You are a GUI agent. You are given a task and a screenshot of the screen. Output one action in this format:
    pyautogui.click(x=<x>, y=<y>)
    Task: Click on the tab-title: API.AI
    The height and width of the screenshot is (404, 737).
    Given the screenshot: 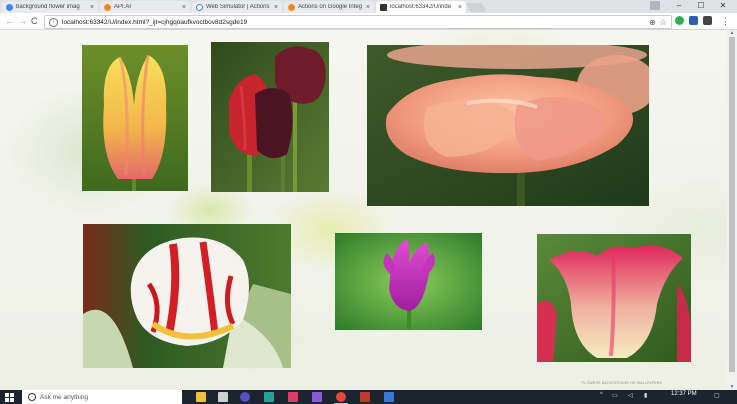 What is the action you would take?
    pyautogui.click(x=123, y=7)
    